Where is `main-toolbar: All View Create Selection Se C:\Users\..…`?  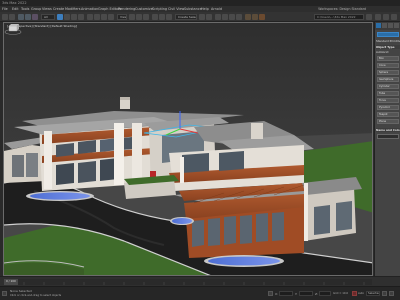
main-toolbar: All View Create Selection Se C:\Users\..… is located at coordinates (200, 17).